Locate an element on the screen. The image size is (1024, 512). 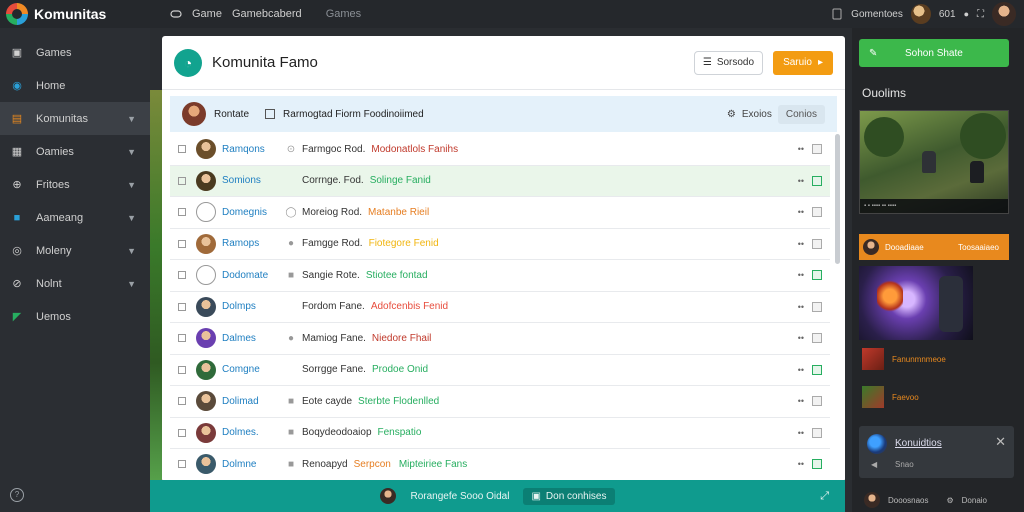
row-tag: Solinge Fanid is located at coordinates (400, 180).